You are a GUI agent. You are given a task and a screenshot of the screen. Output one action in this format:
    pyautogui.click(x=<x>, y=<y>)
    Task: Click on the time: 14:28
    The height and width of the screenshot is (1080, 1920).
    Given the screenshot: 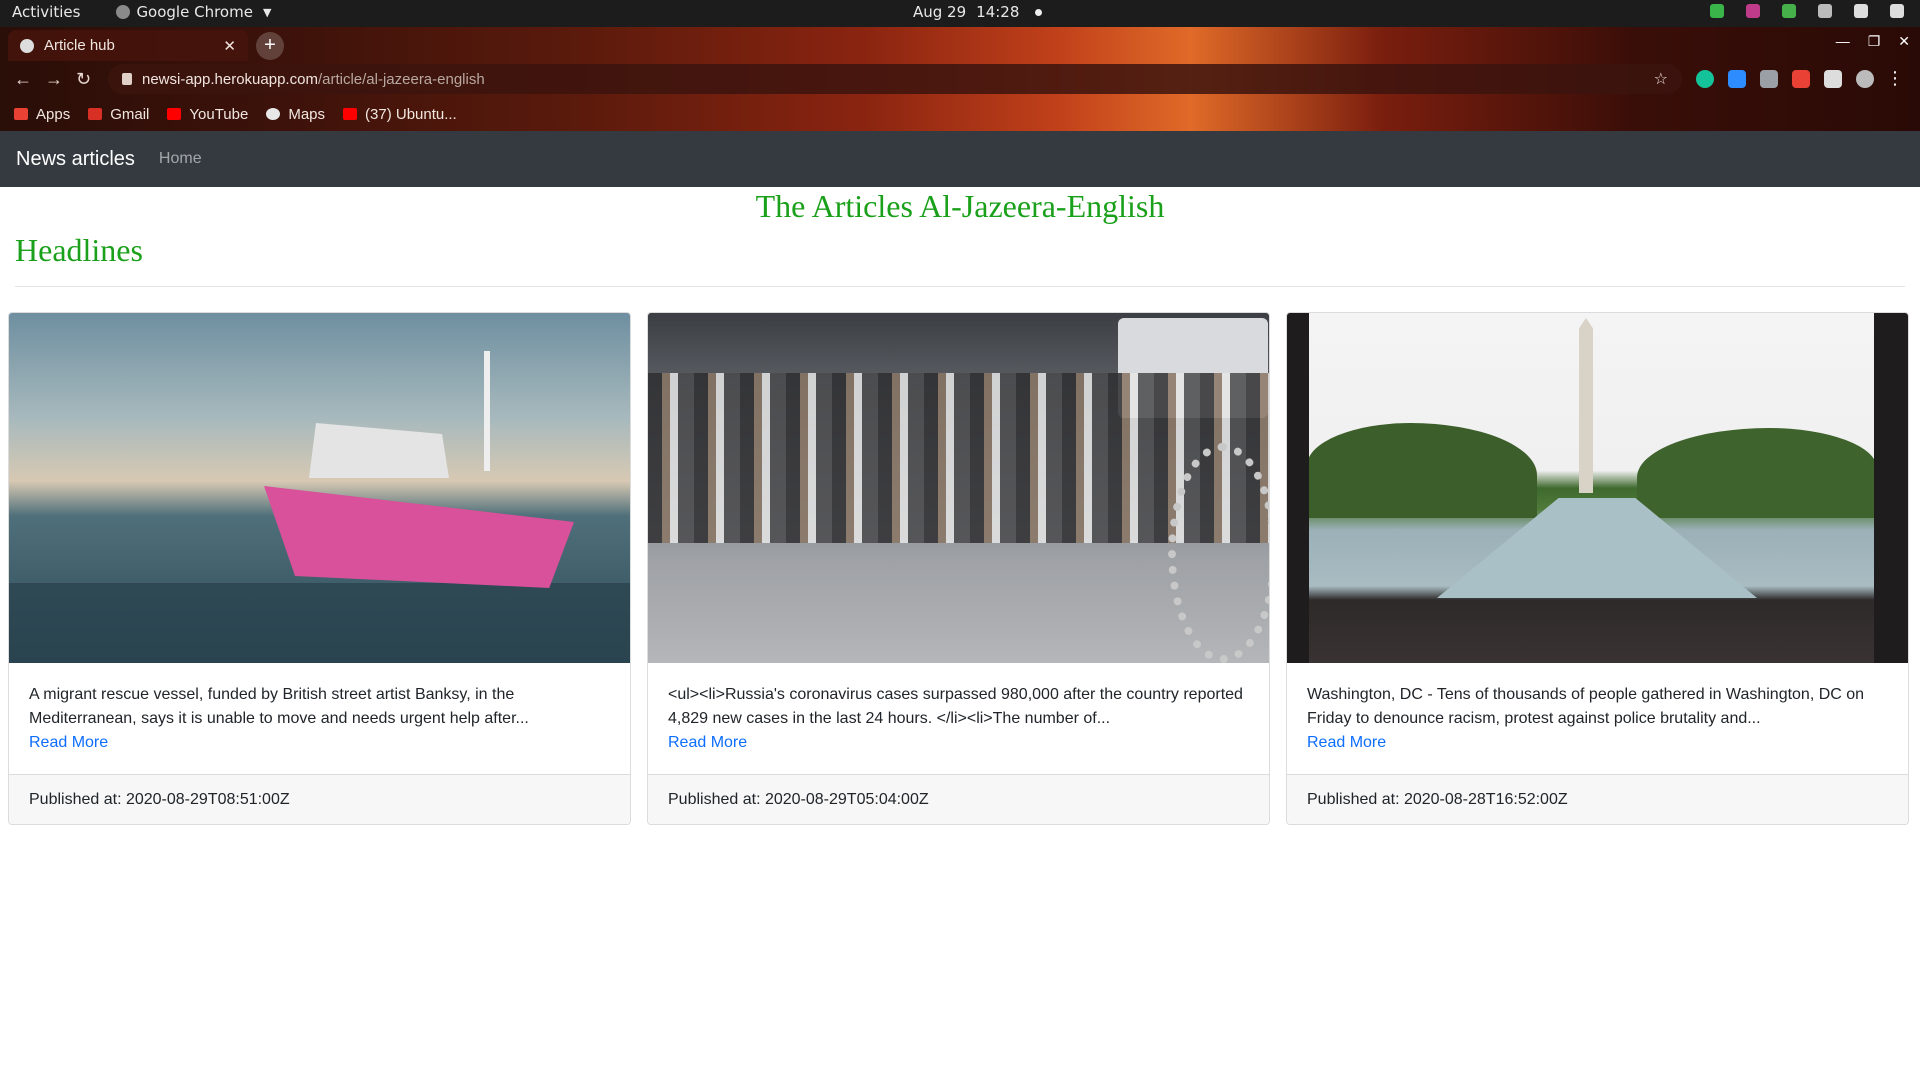 What is the action you would take?
    pyautogui.click(x=998, y=12)
    